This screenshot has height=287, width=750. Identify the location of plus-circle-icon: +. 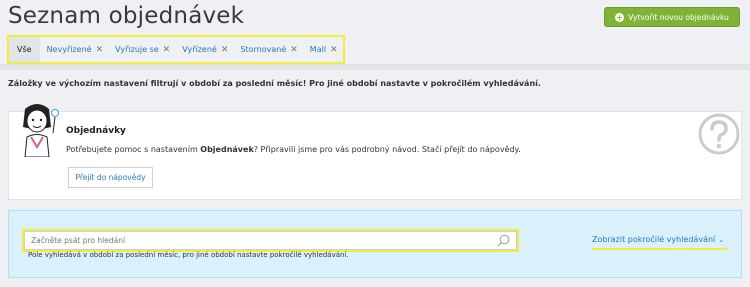
(620, 17).